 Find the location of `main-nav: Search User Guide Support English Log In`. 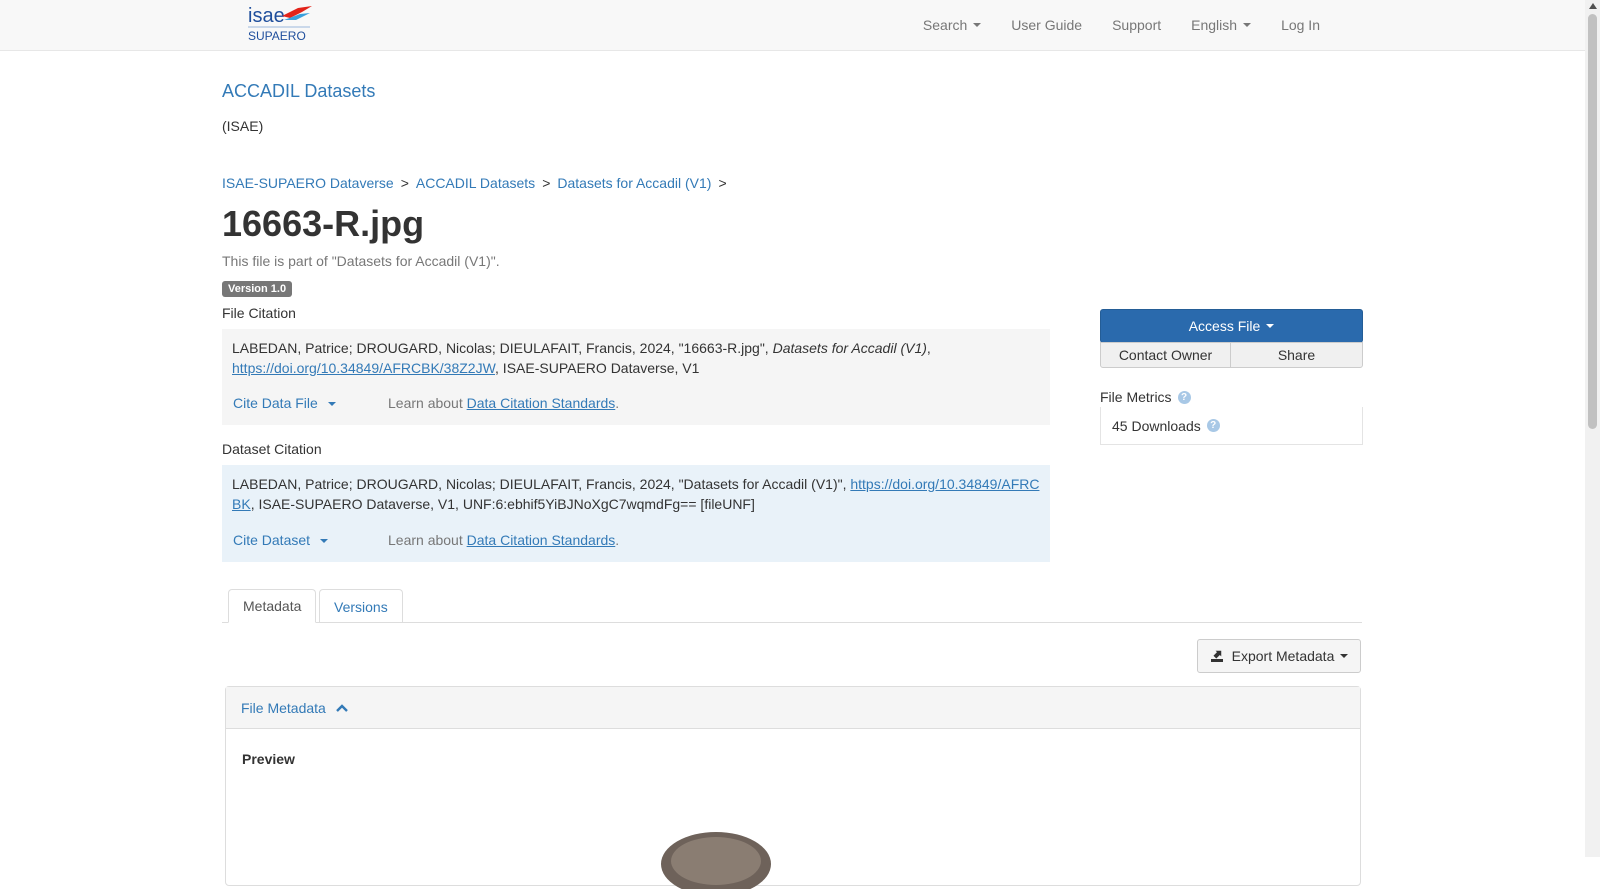

main-nav: Search User Guide Support English Log In is located at coordinates (1106, 25).